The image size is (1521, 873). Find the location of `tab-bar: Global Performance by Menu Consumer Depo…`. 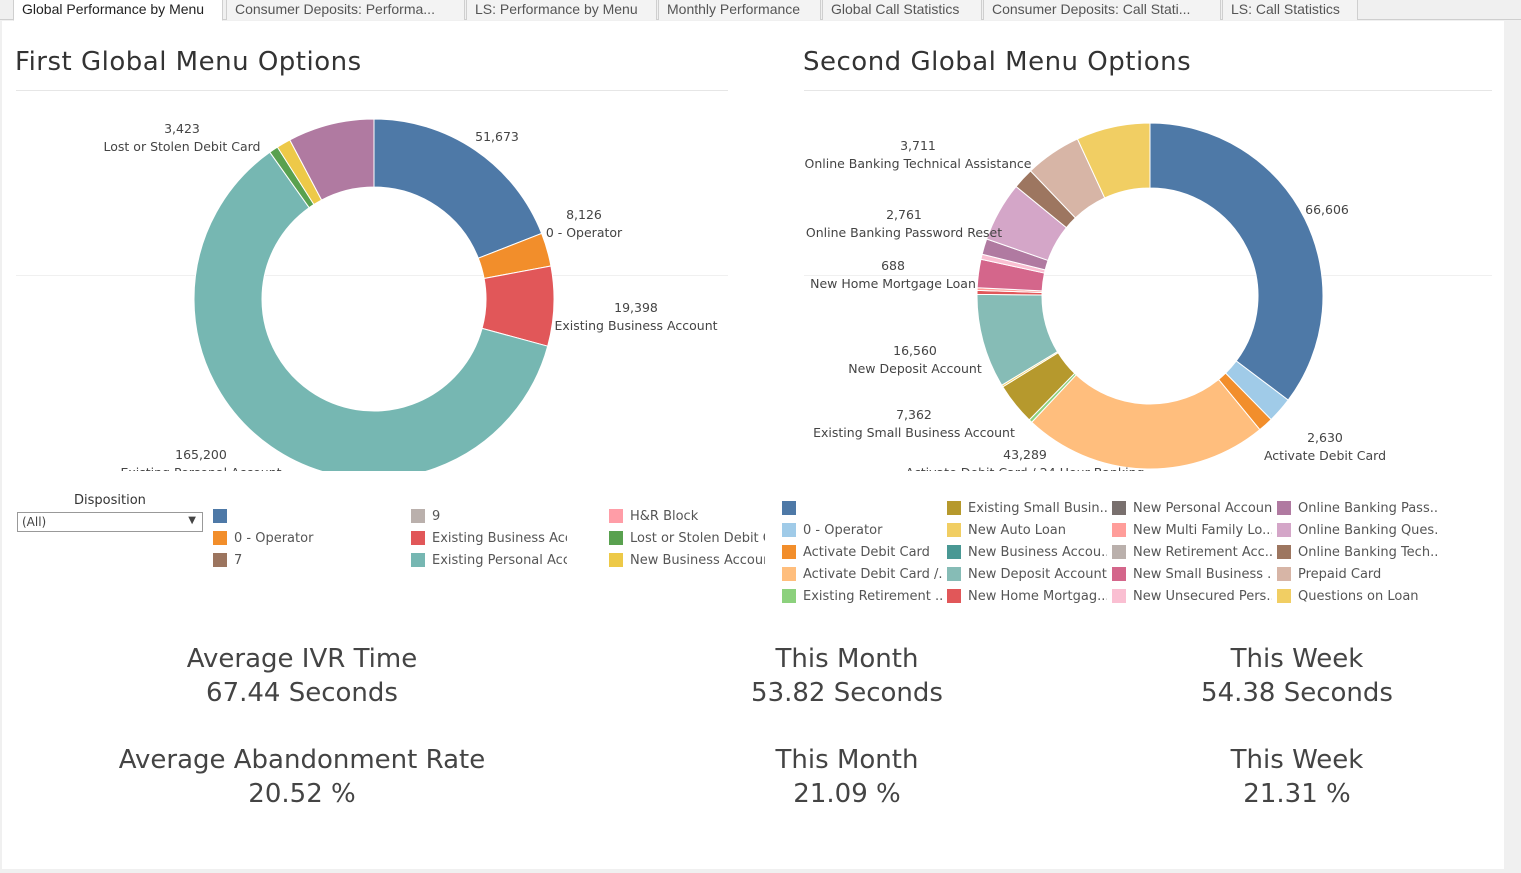

tab-bar: Global Performance by Menu Consumer Depo… is located at coordinates (760, 10).